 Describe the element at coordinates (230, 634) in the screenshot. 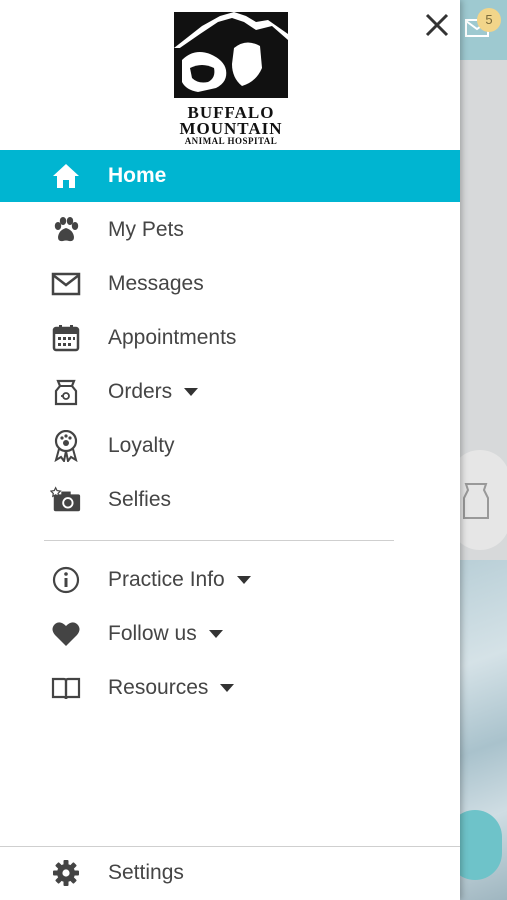

I see `menu-item-follow-us: Follow us` at that location.